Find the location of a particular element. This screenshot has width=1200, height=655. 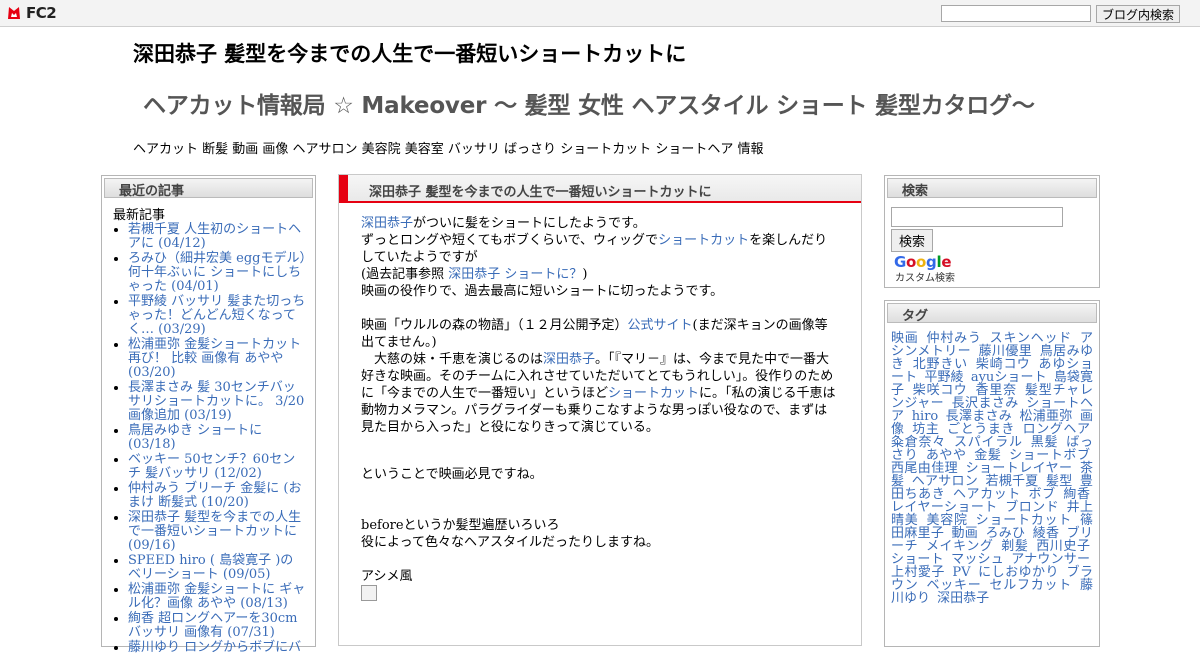

post-text: 映画の役作りで、過去最高に短いショートに切ったようです。 is located at coordinates (542, 291).